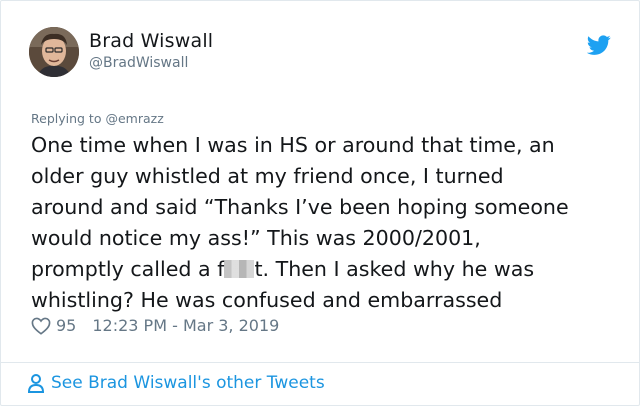  I want to click on replying-to-handle-link: @emrazz, so click(134, 118).